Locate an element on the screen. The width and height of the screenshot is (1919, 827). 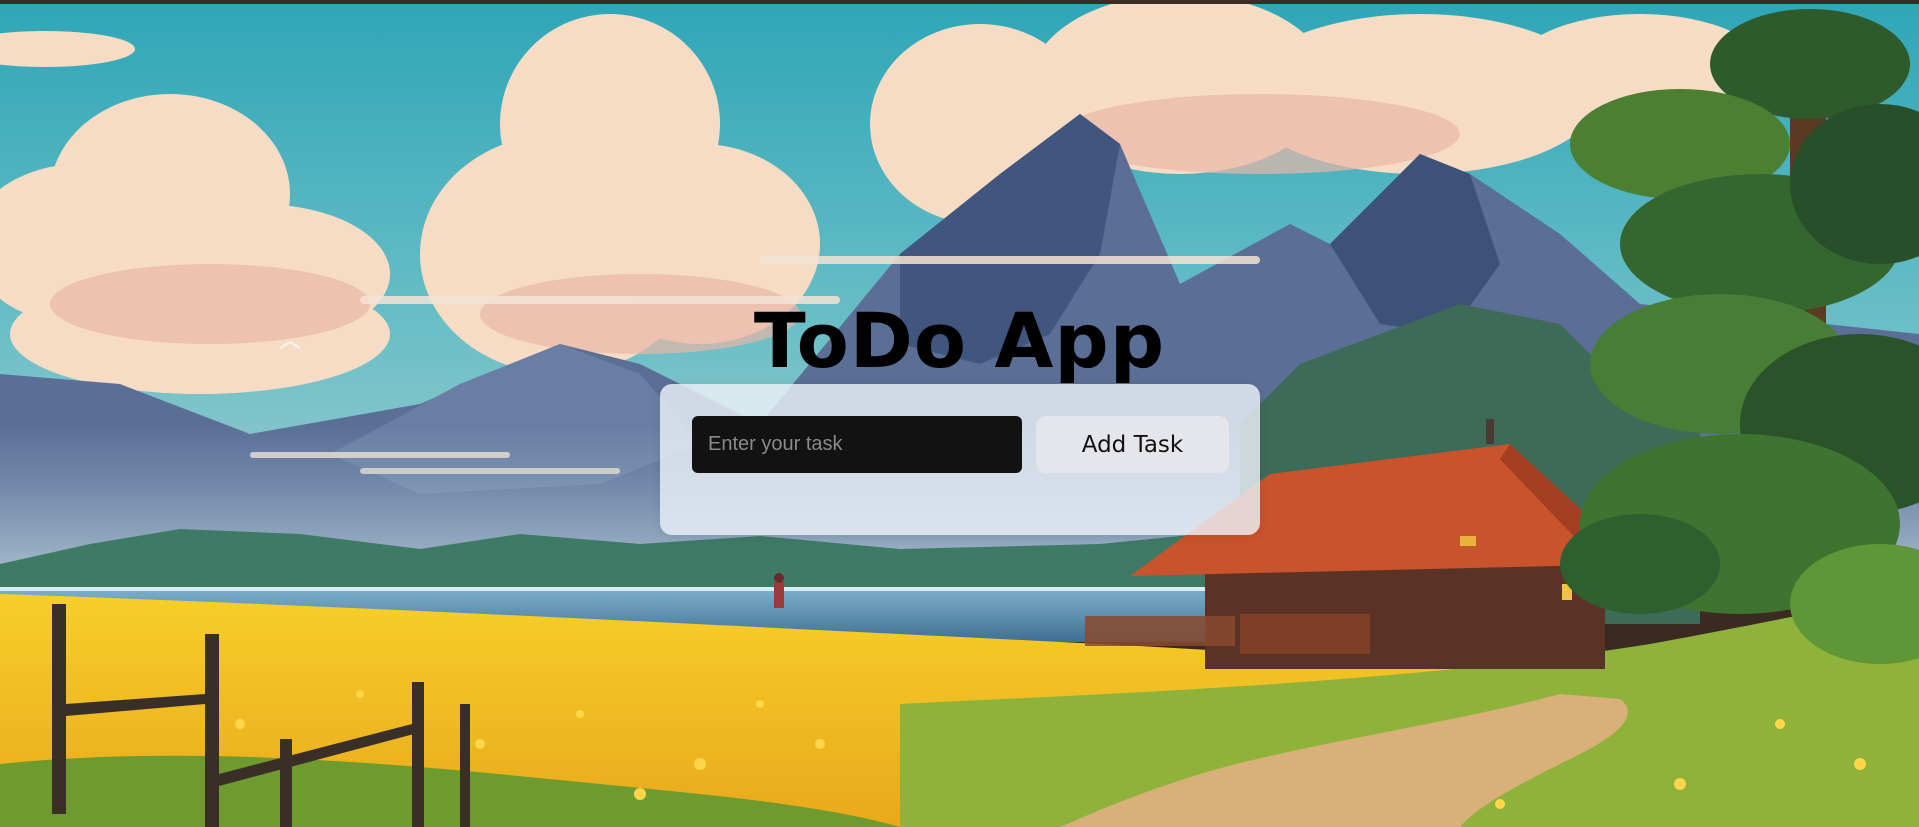
task-form-card: Add Task is located at coordinates (960, 459).